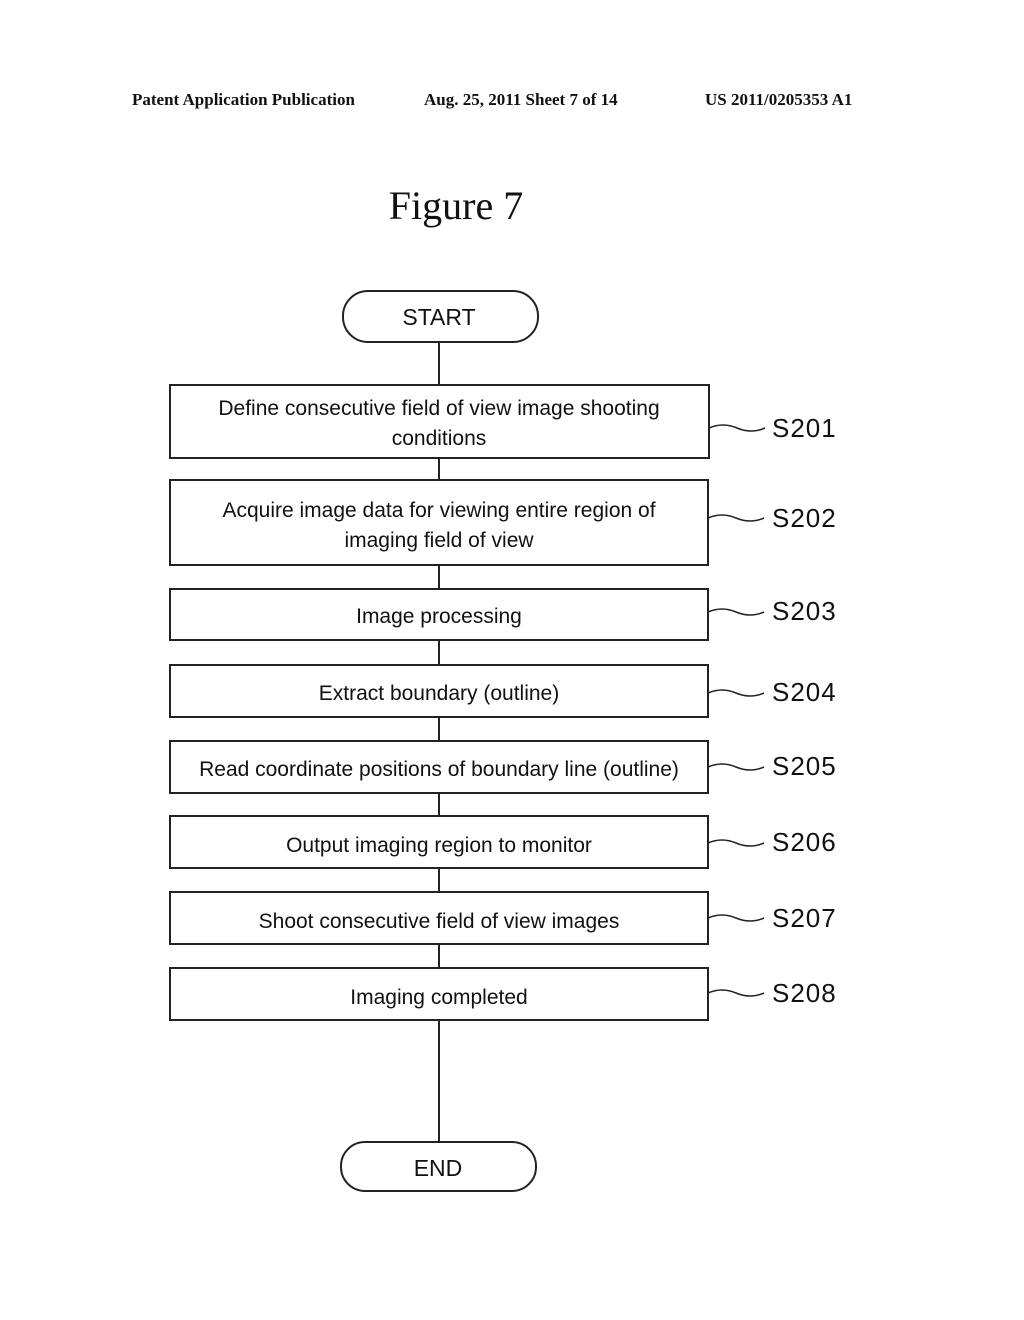 Image resolution: width=1024 pixels, height=1320 pixels. What do you see at coordinates (804, 518) in the screenshot?
I see `step-id: S202` at bounding box center [804, 518].